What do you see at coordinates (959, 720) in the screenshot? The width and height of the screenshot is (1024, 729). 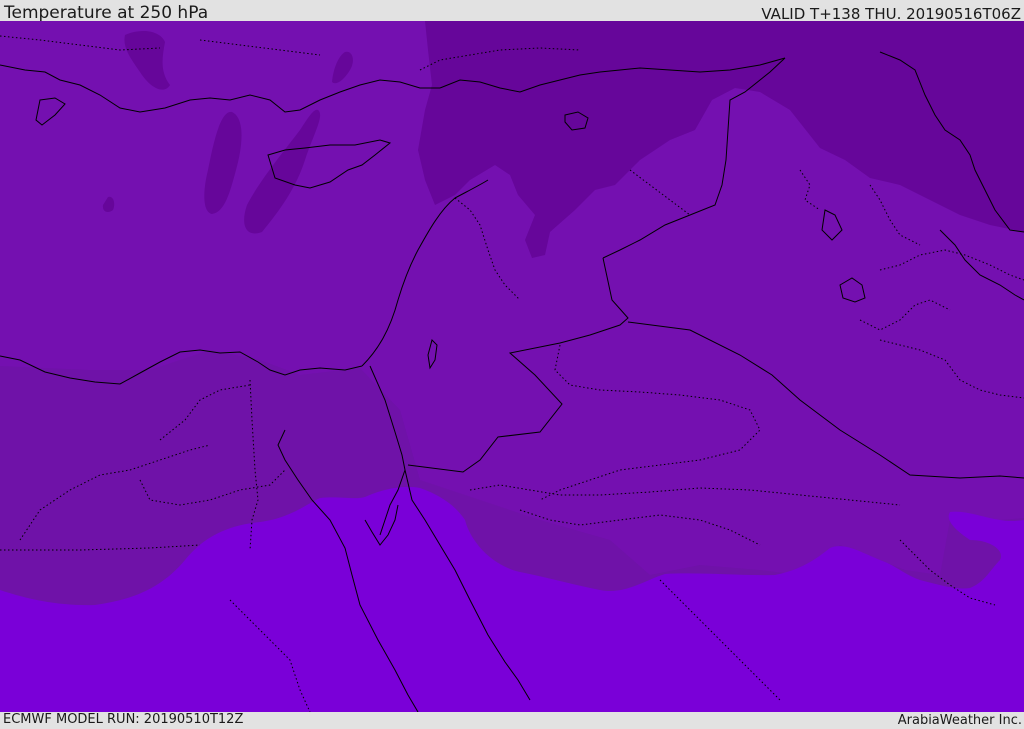 I see `credit-label: ArabiaWeather Inc.` at bounding box center [959, 720].